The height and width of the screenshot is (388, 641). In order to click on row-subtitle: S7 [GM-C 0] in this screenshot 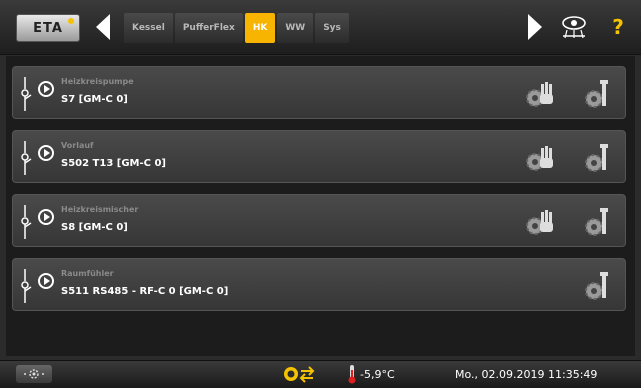, I will do `click(94, 99)`.